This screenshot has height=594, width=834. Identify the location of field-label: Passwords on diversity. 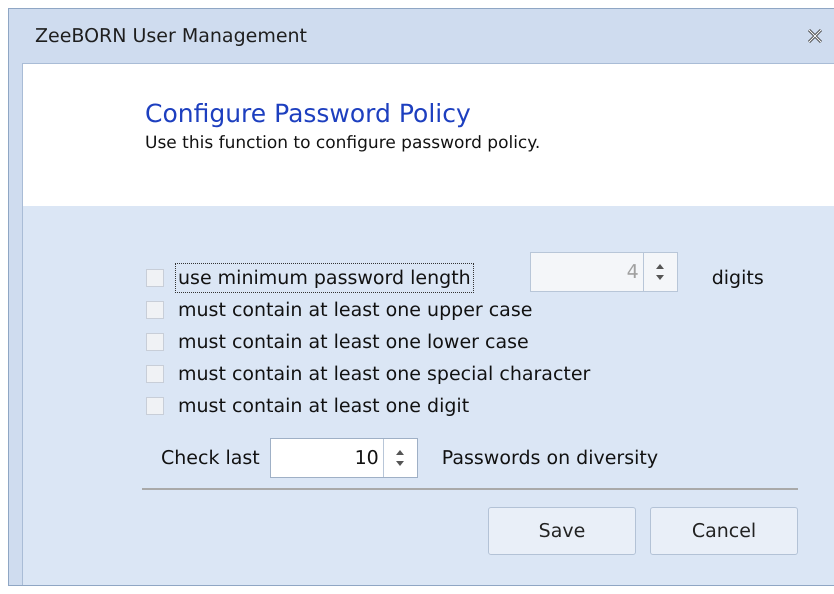
(550, 458).